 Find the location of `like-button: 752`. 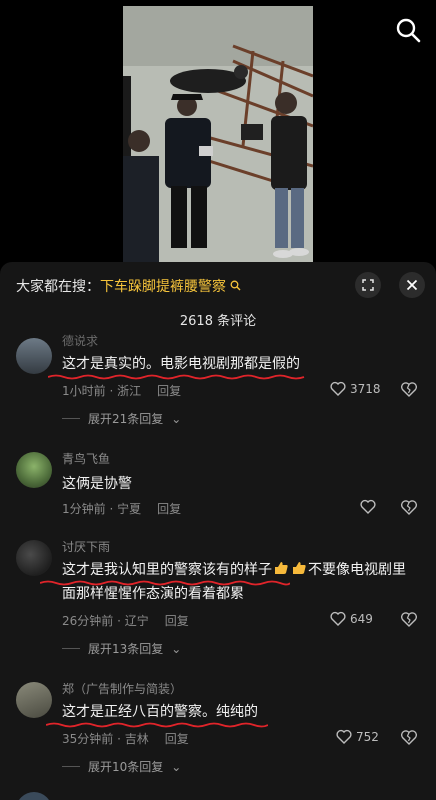

like-button: 752 is located at coordinates (357, 736).